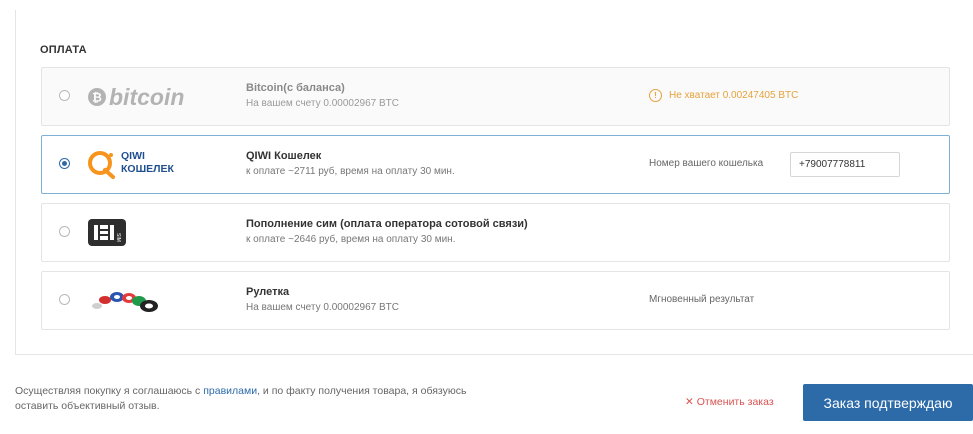 This screenshot has height=434, width=973. I want to click on cancel-order-label: Отменить заказ, so click(735, 402).